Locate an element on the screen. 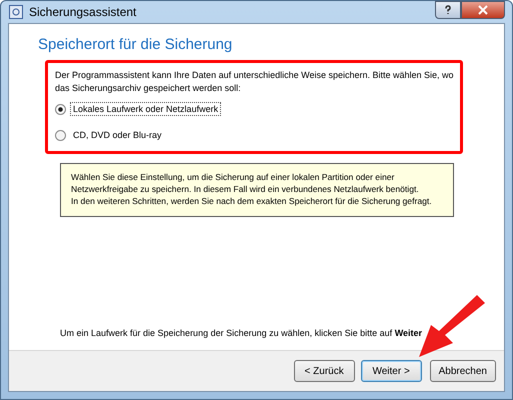  next-button: Weiter > is located at coordinates (391, 371).